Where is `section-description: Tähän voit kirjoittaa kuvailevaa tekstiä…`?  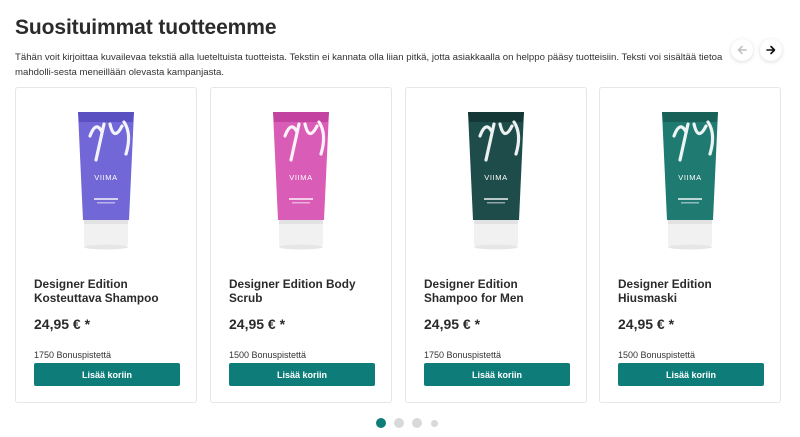
section-description: Tähän voit kirjoittaa kuvailevaa tekstiä… is located at coordinates (369, 65).